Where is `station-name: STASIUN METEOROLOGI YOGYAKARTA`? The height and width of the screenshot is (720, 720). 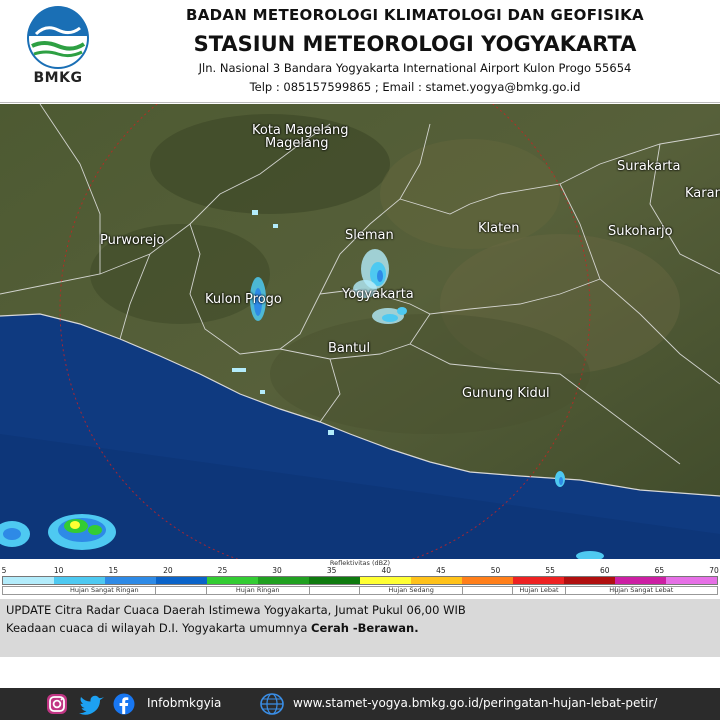
station-name: STASIUN METEOROLOGI YOGYAKARTA is located at coordinates (415, 44).